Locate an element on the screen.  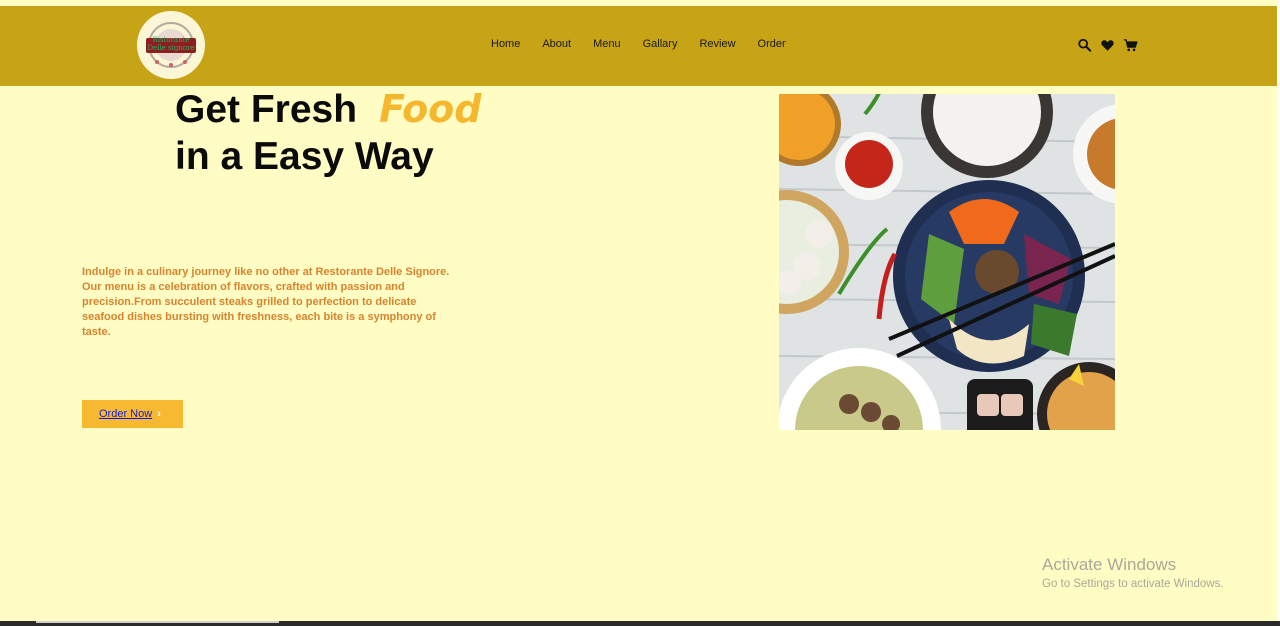
heart-icon is located at coordinates (1107, 45).